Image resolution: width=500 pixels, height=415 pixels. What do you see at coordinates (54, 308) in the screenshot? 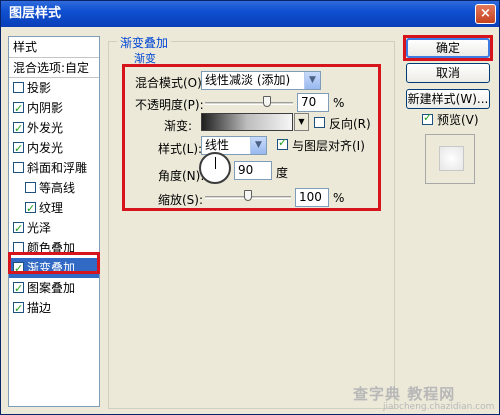
I see `style-list-item: 描边` at bounding box center [54, 308].